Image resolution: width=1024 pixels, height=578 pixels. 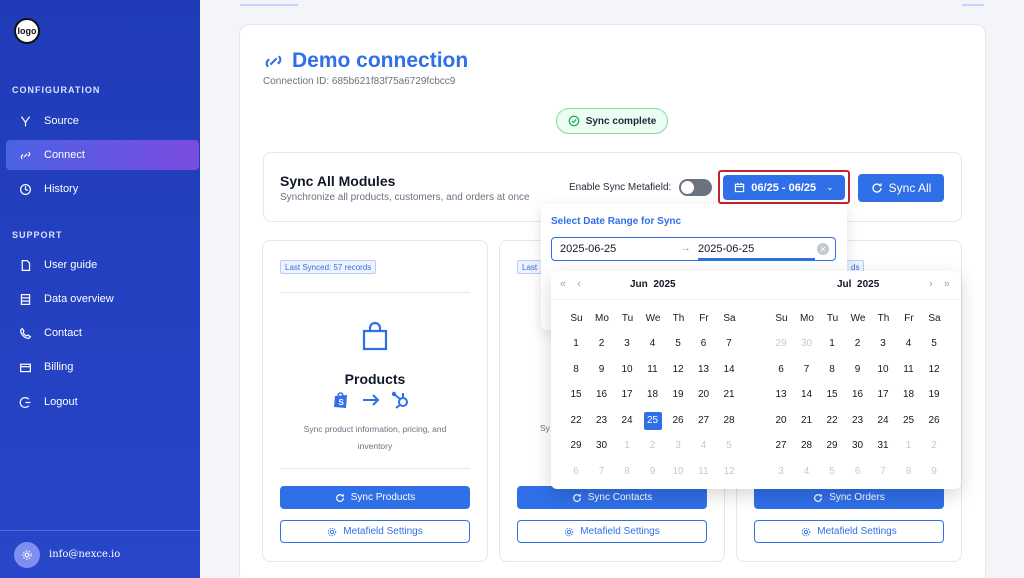 What do you see at coordinates (883, 446) in the screenshot?
I see `calendar-day: 31` at bounding box center [883, 446].